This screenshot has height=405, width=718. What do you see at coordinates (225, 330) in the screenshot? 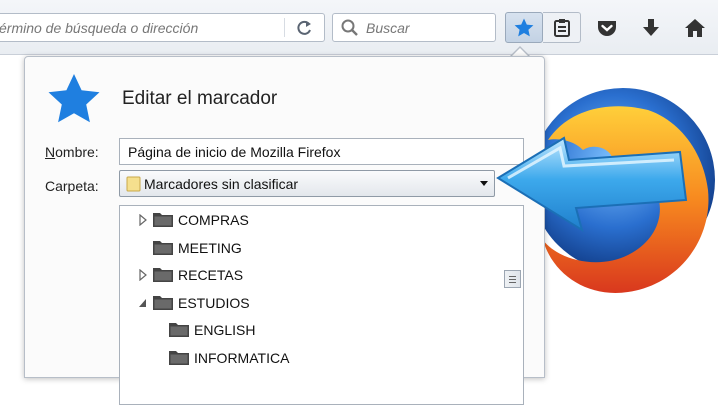
I see `tree-folder-label: ENGLISH` at bounding box center [225, 330].